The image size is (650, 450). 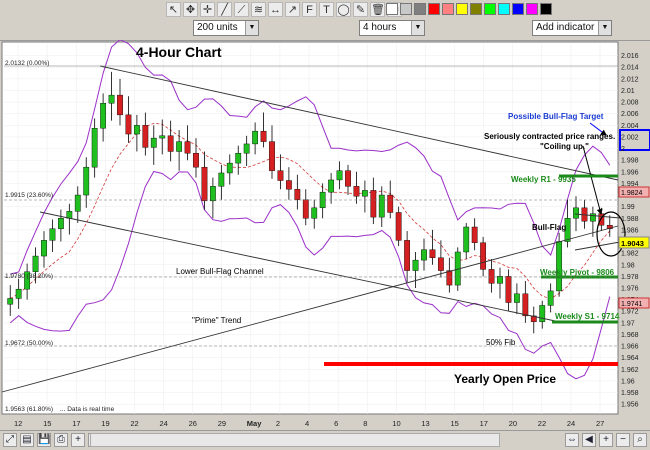 What do you see at coordinates (61, 440) in the screenshot?
I see `print-icon: ⎙` at bounding box center [61, 440].